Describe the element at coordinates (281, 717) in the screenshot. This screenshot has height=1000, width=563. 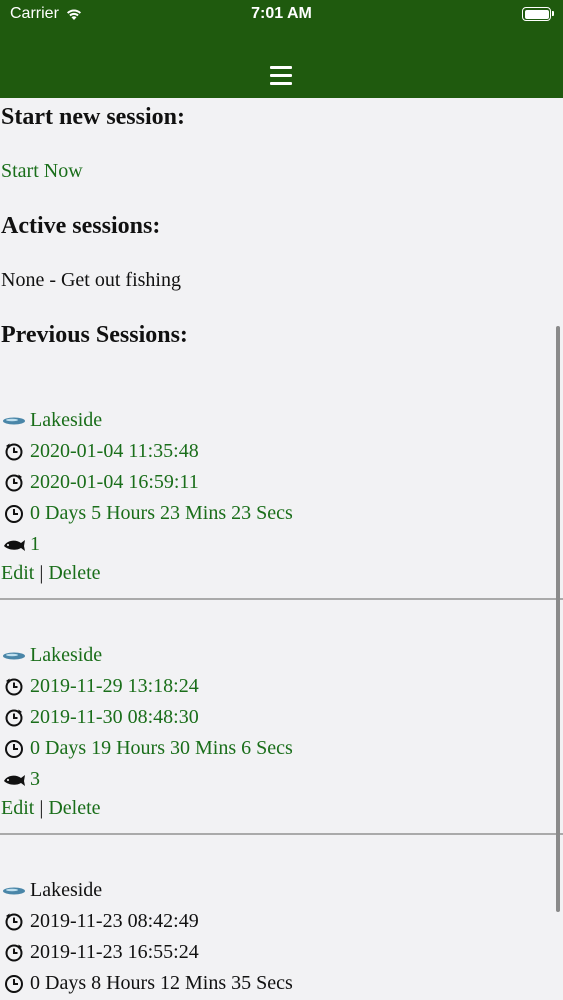
I see `session-end-row: 2019-11-30 08:48:30` at that location.